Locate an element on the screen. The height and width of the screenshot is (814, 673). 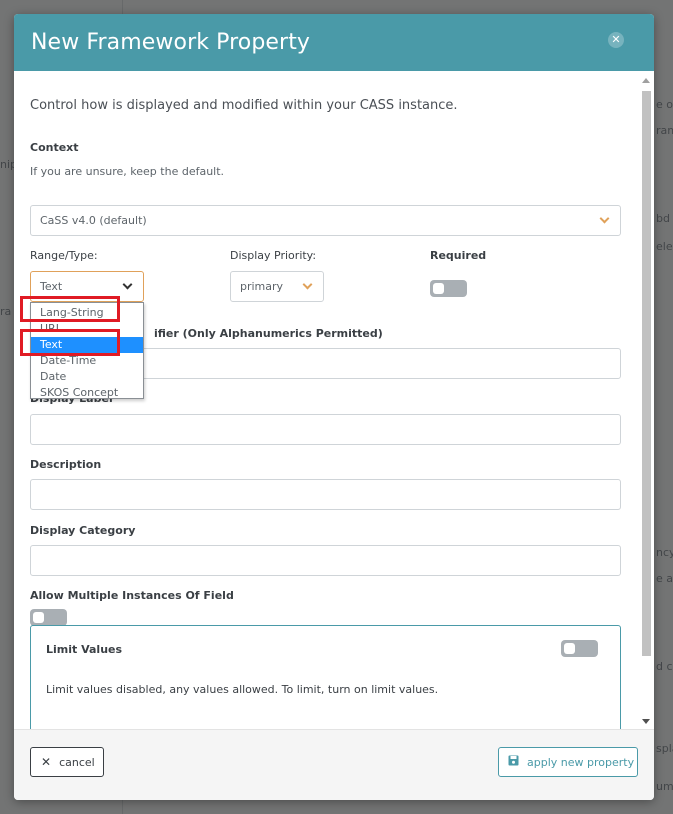
range-type-option: SKOS Concept is located at coordinates (87, 393).